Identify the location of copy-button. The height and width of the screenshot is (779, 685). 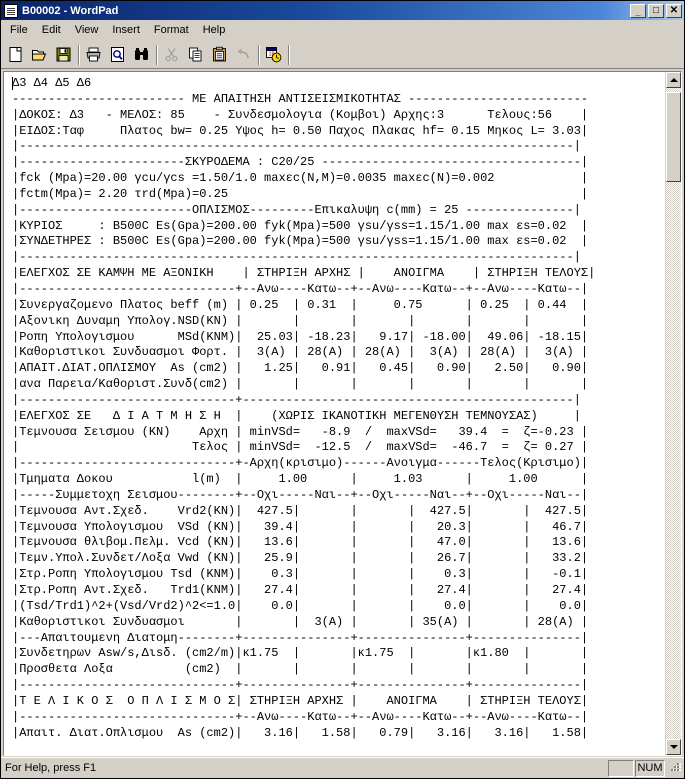
(195, 54).